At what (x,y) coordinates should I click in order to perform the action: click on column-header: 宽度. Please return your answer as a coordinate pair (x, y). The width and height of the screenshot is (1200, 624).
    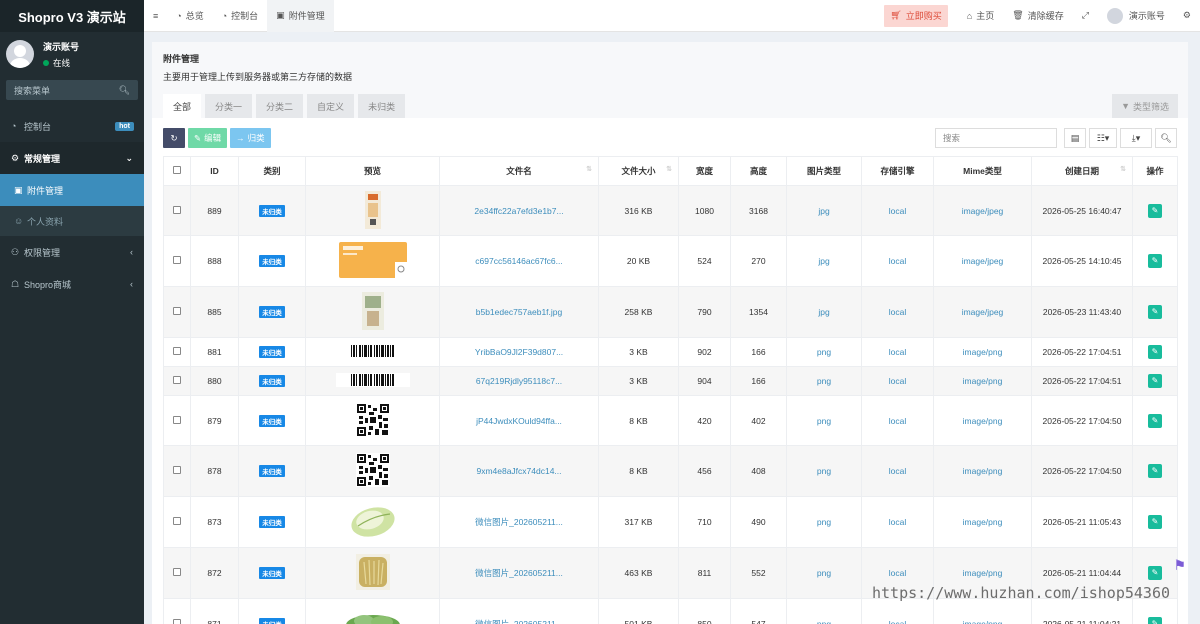
    Looking at the image, I should click on (704, 171).